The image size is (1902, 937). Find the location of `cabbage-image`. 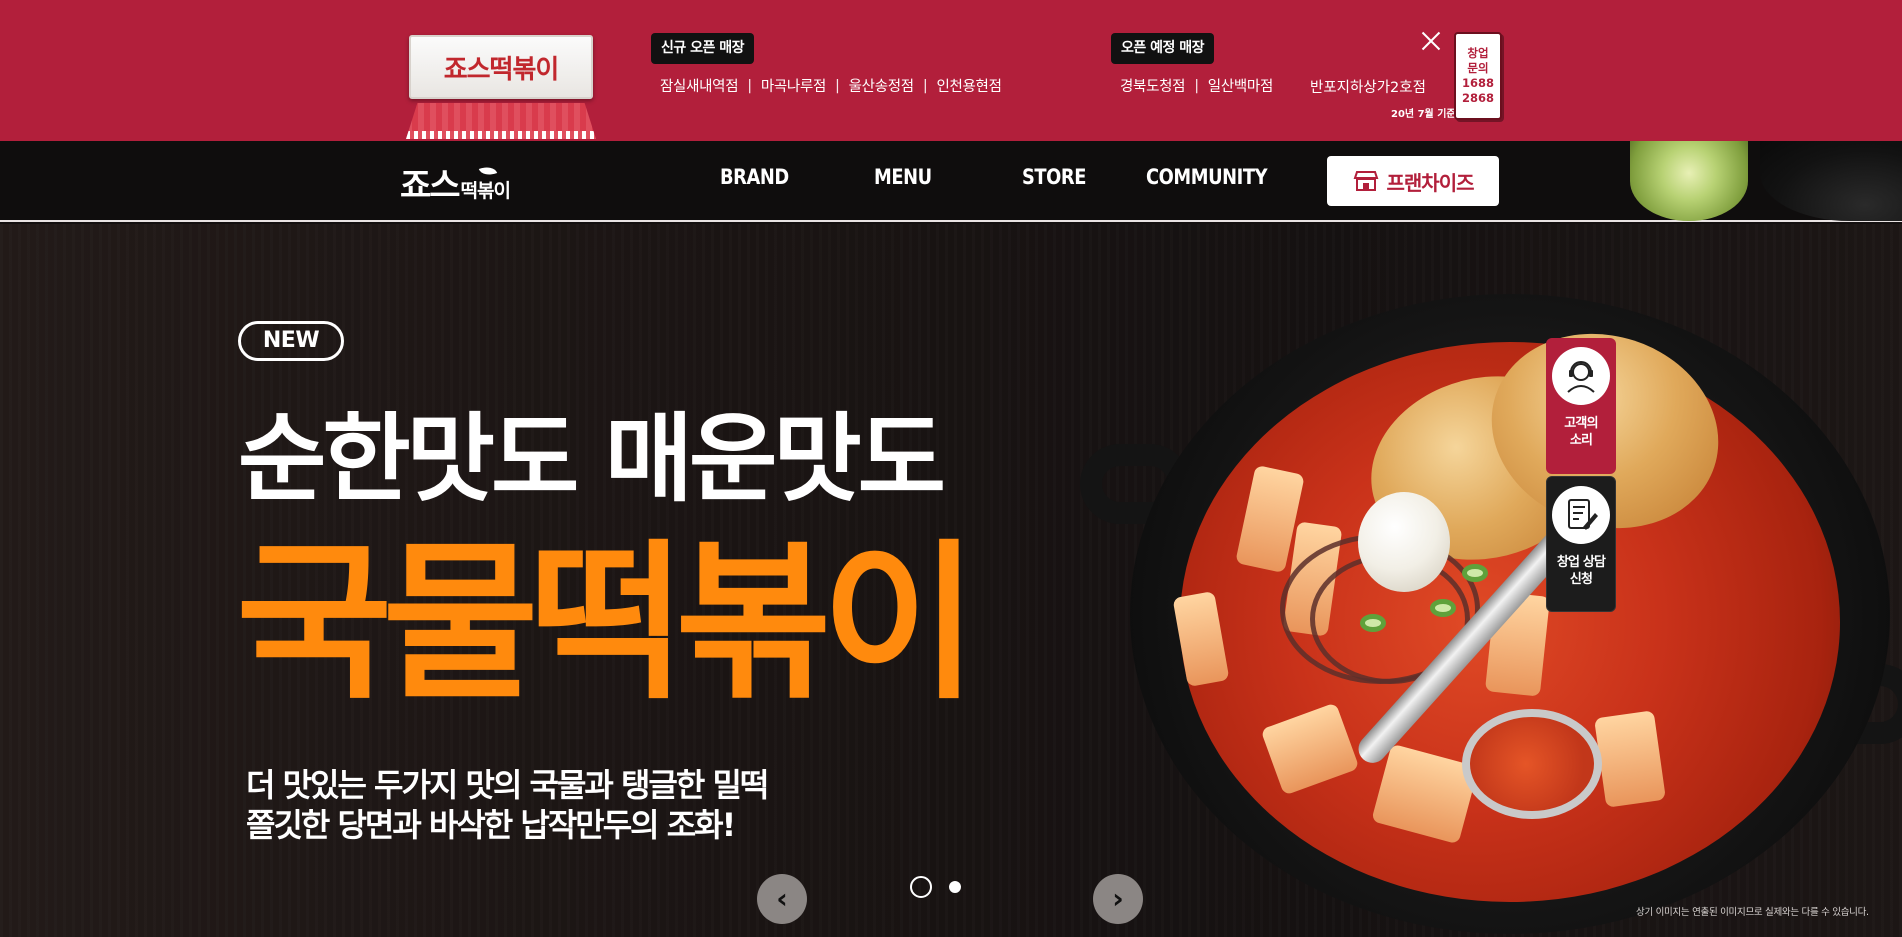

cabbage-image is located at coordinates (1689, 181).